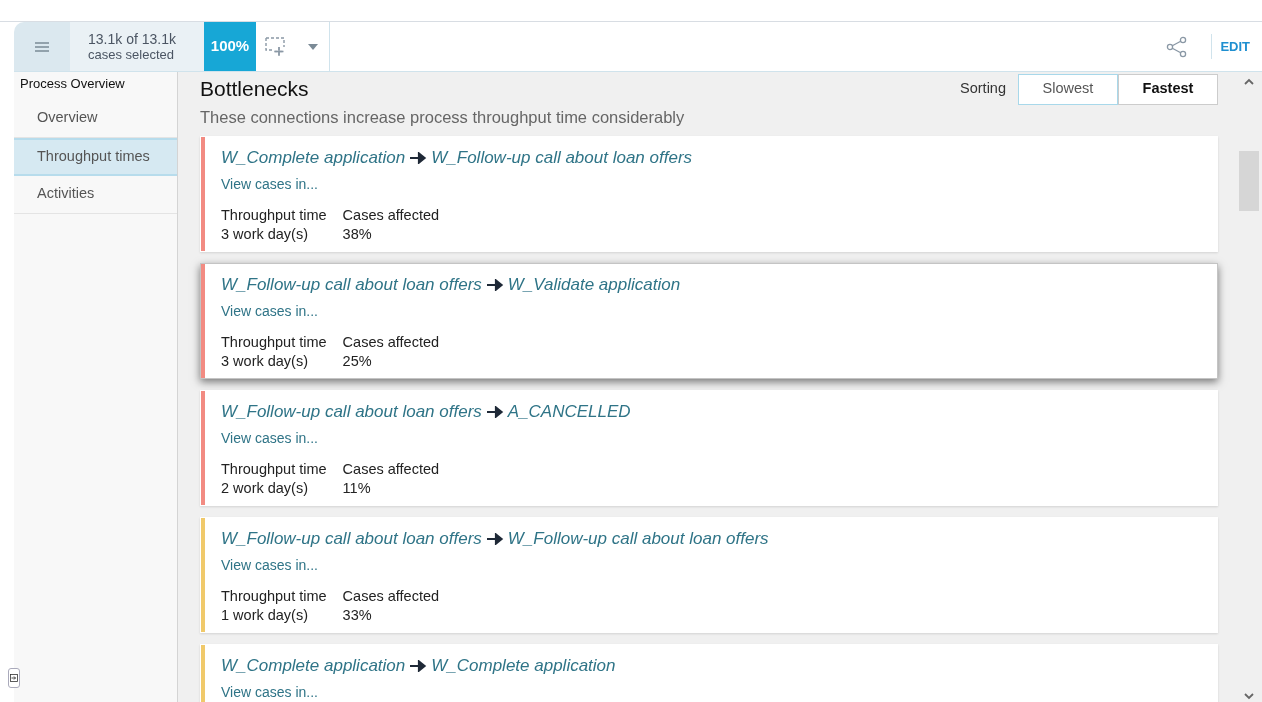 This screenshot has width=1262, height=702. I want to click on stat-value: 2 work day(s), so click(265, 489).